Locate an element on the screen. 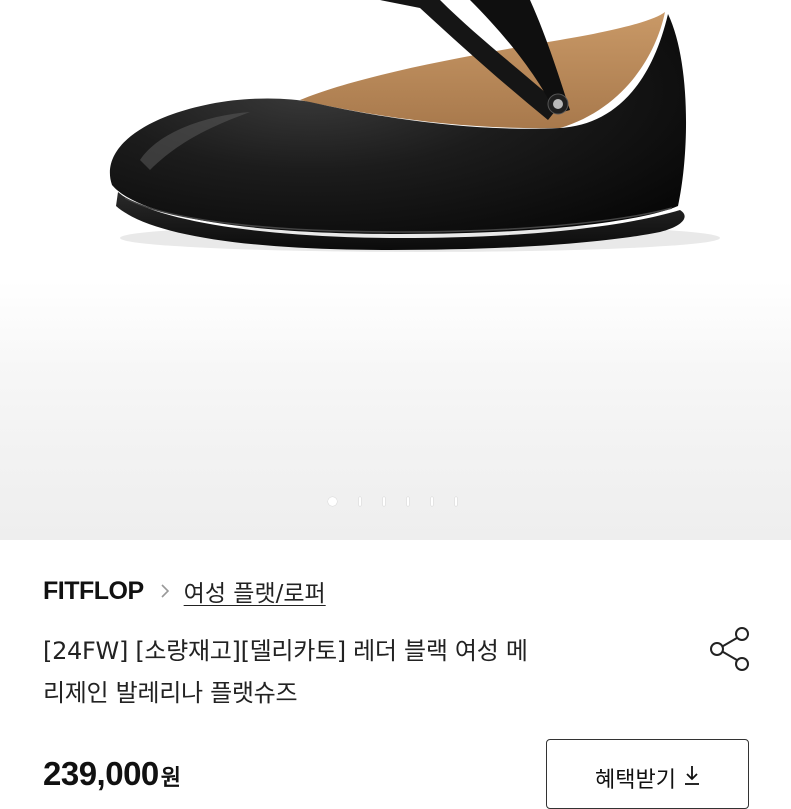 The width and height of the screenshot is (791, 809). price-currency: 원 is located at coordinates (171, 778).